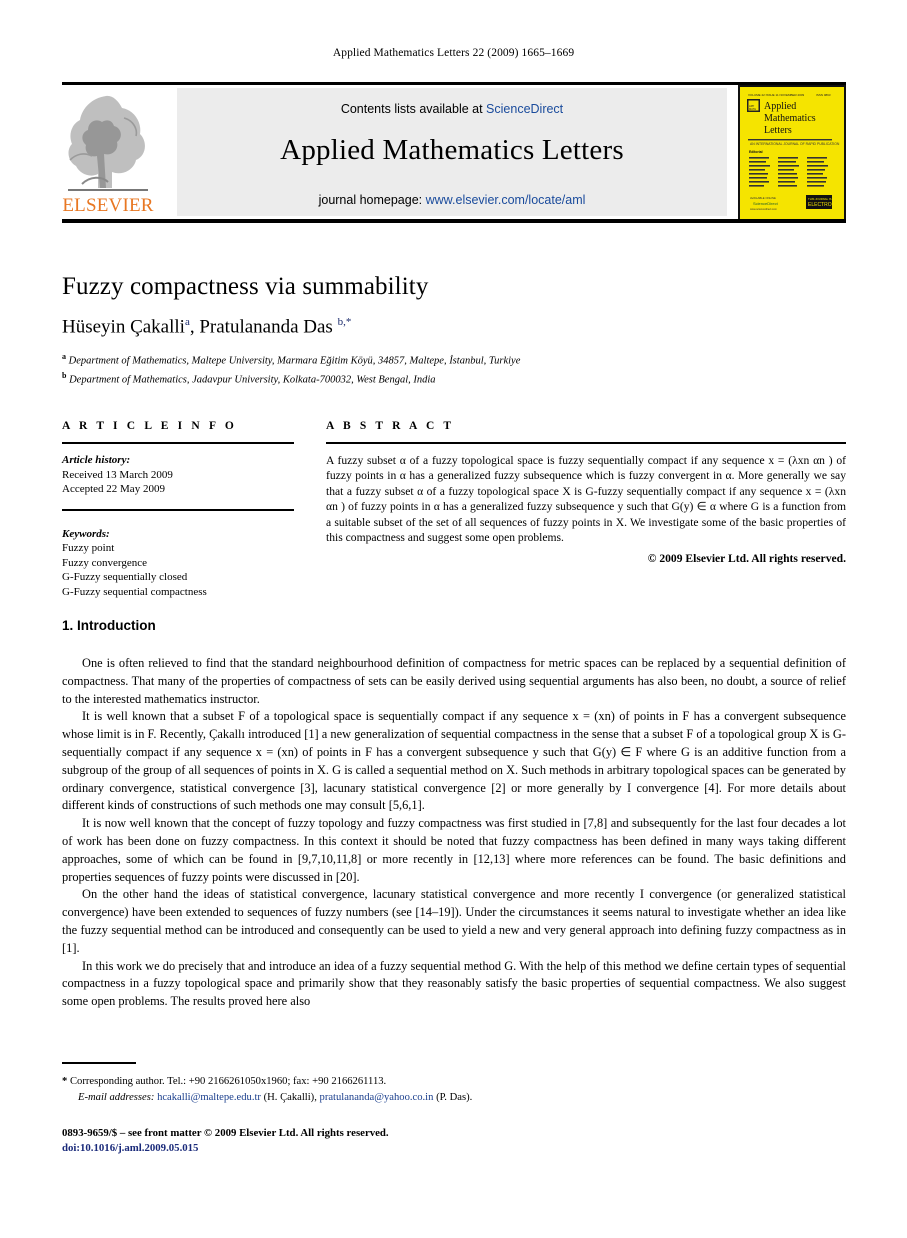 The height and width of the screenshot is (1238, 907). Describe the element at coordinates (116, 1097) in the screenshot. I see `email-addresses-label: E-mail addresses:` at that location.